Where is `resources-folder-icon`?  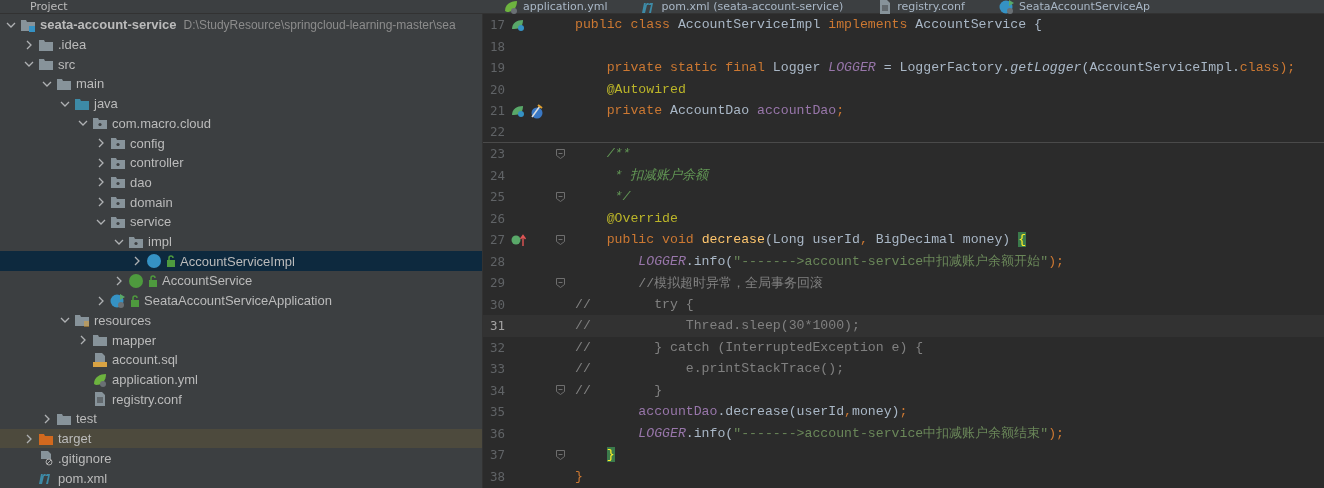 resources-folder-icon is located at coordinates (82, 320).